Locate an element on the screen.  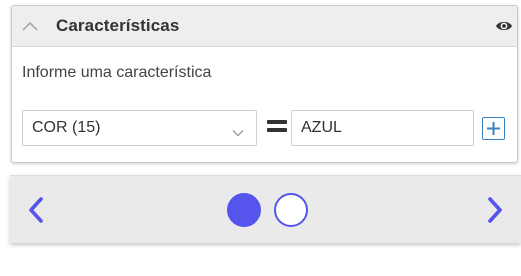
chevron-left-icon is located at coordinates (36, 210).